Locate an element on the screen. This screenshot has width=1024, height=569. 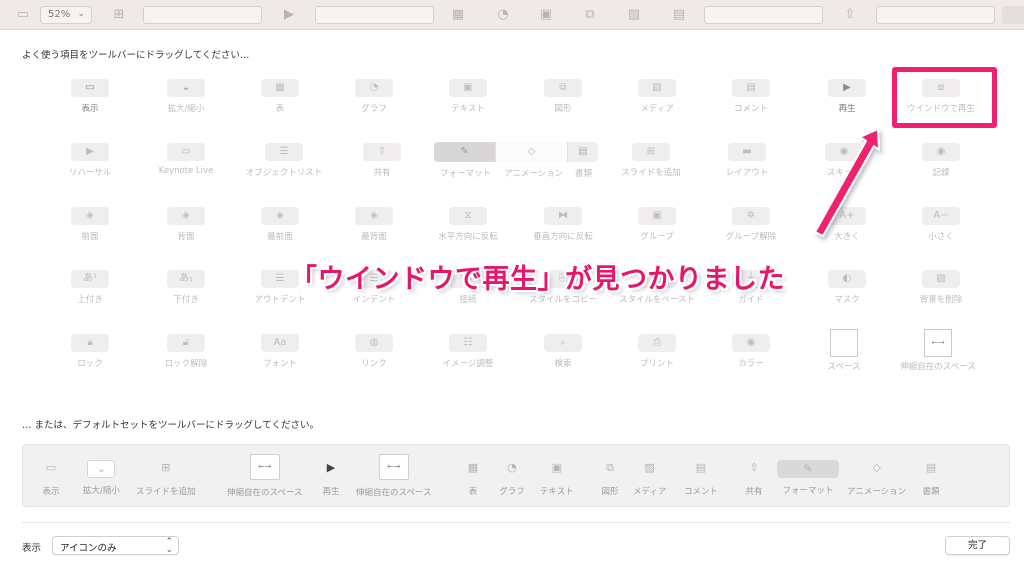
default-item-label: 図形 is located at coordinates (610, 492).